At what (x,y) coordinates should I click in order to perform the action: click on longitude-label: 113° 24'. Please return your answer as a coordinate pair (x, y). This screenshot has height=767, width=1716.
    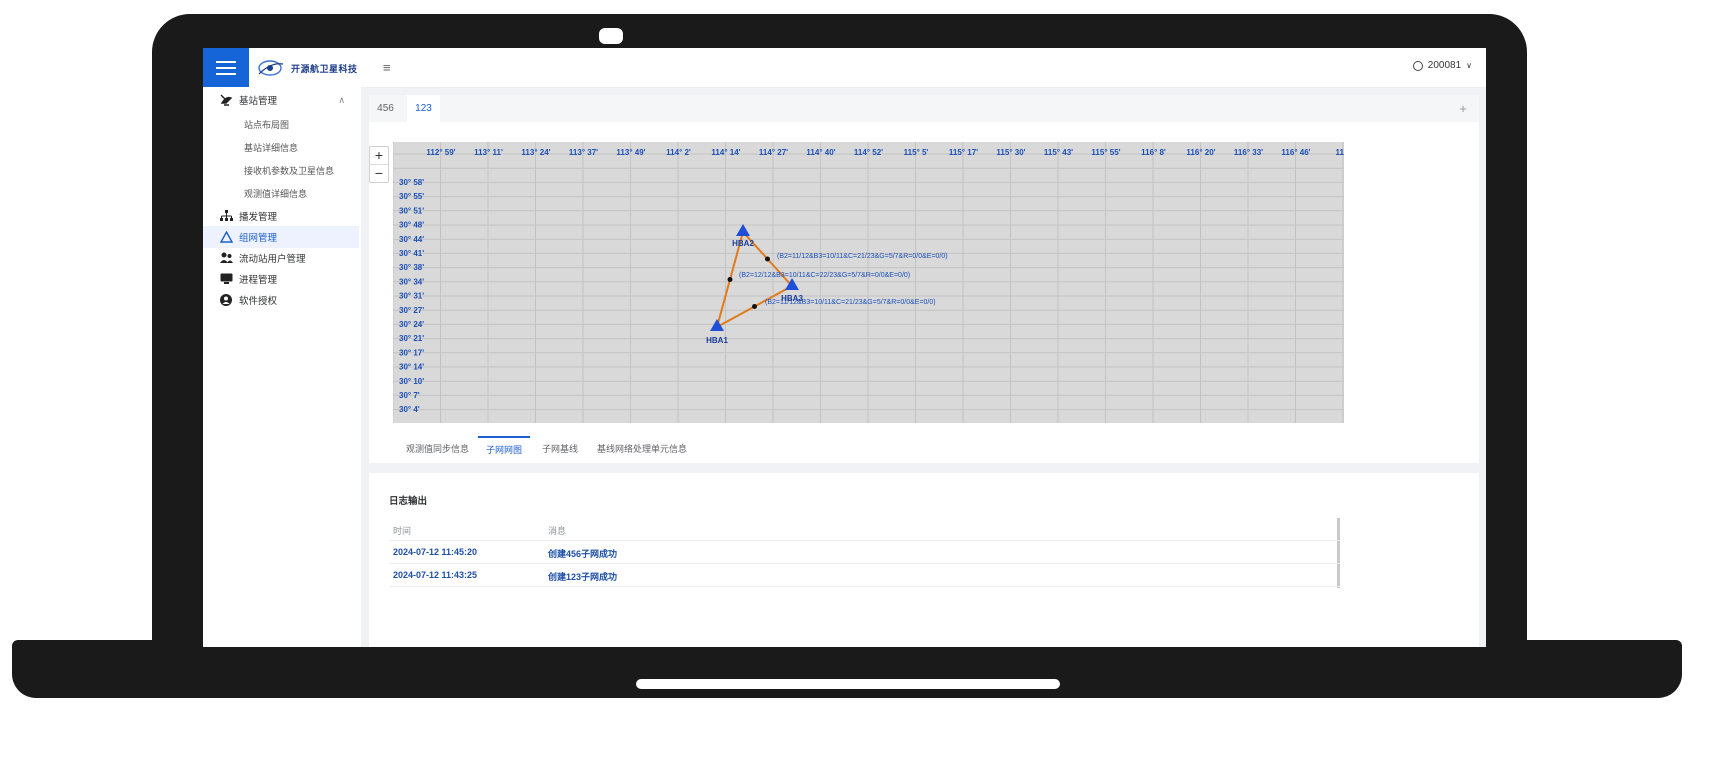
    Looking at the image, I should click on (535, 152).